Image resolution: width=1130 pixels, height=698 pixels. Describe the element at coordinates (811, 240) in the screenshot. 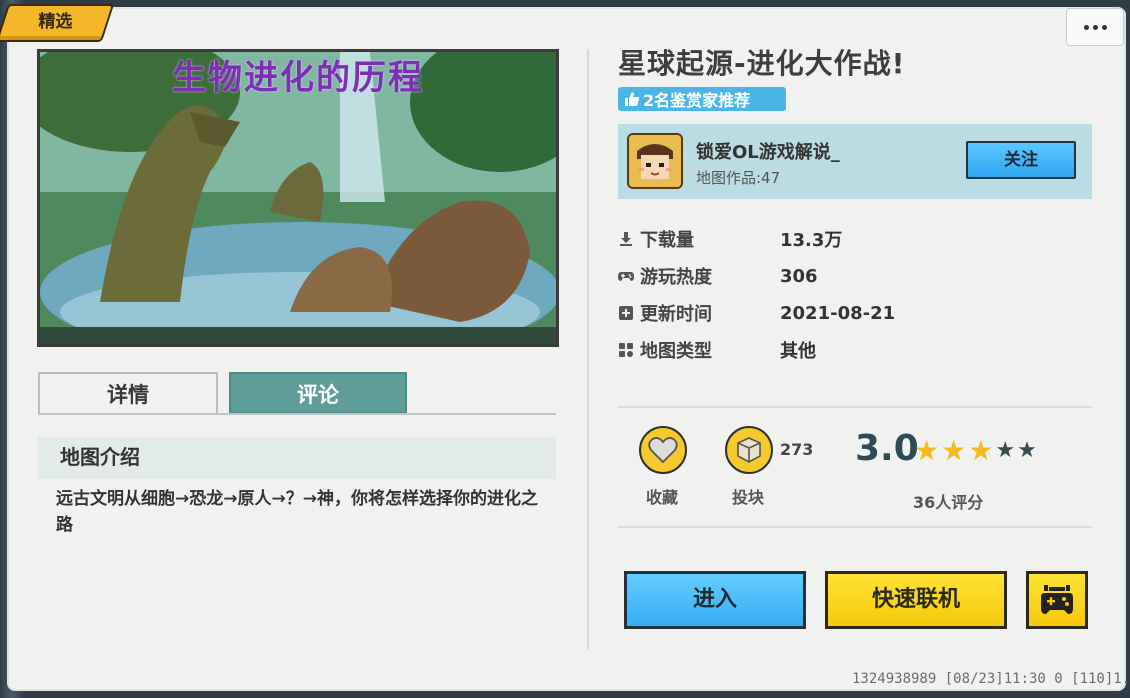

I see `info-value: 13.3万` at that location.